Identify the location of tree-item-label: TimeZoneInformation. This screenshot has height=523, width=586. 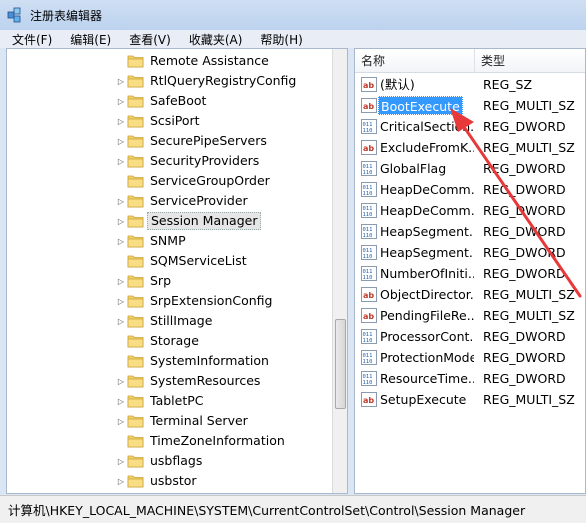
(217, 440).